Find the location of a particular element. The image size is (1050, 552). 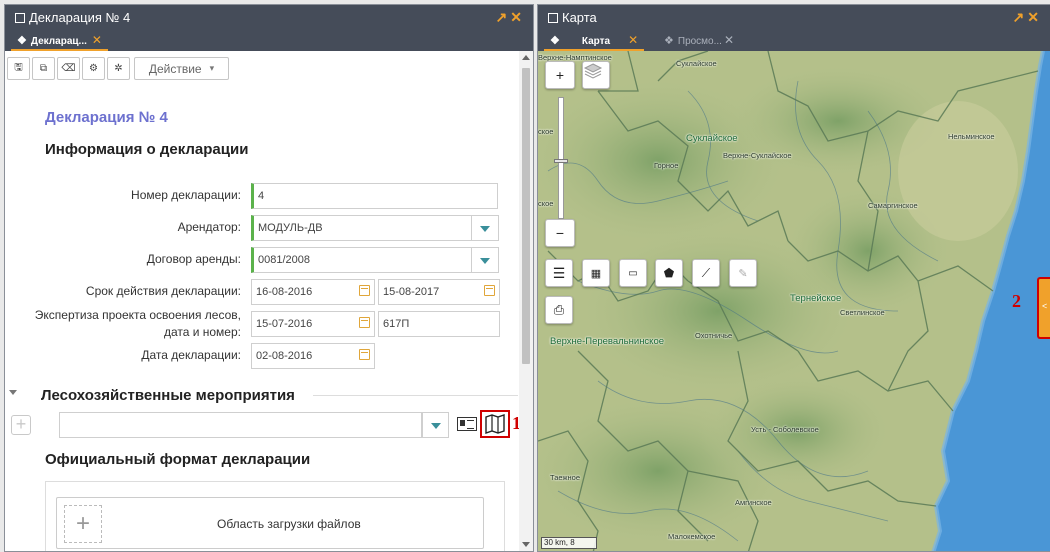

print-button: ⎙ is located at coordinates (559, 310).